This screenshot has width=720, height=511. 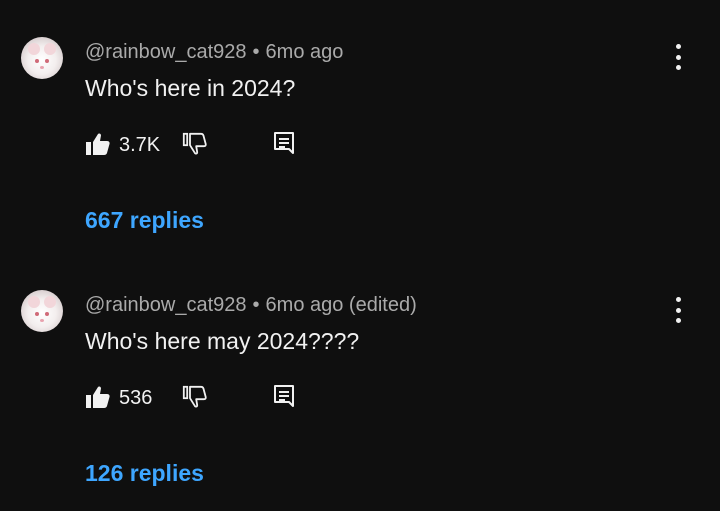 I want to click on like-count: 536, so click(x=136, y=398).